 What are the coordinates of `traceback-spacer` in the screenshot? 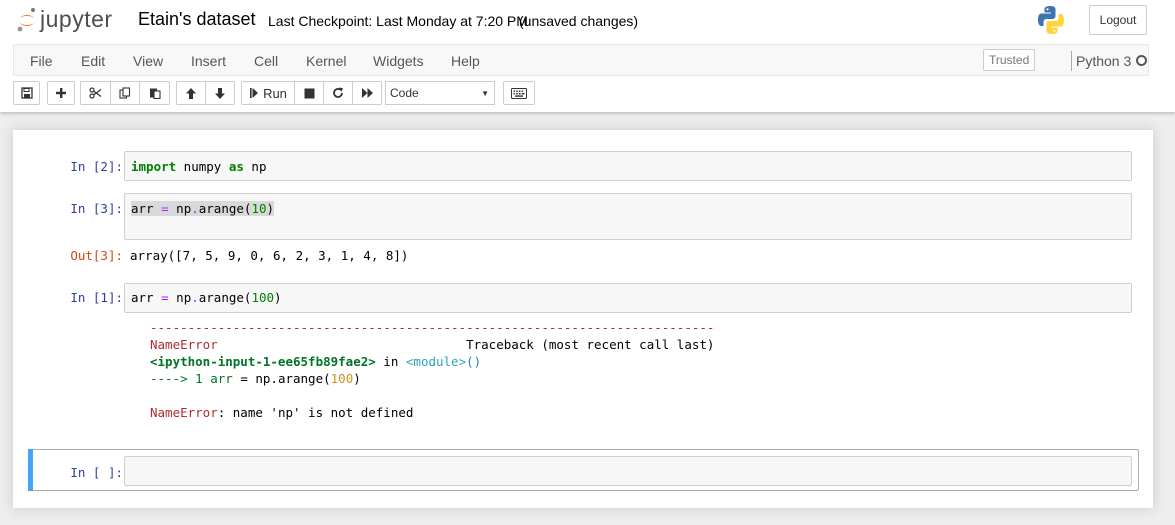 It's located at (342, 344).